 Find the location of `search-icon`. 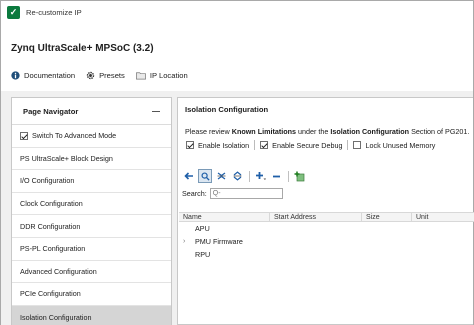

search-icon is located at coordinates (205, 176).